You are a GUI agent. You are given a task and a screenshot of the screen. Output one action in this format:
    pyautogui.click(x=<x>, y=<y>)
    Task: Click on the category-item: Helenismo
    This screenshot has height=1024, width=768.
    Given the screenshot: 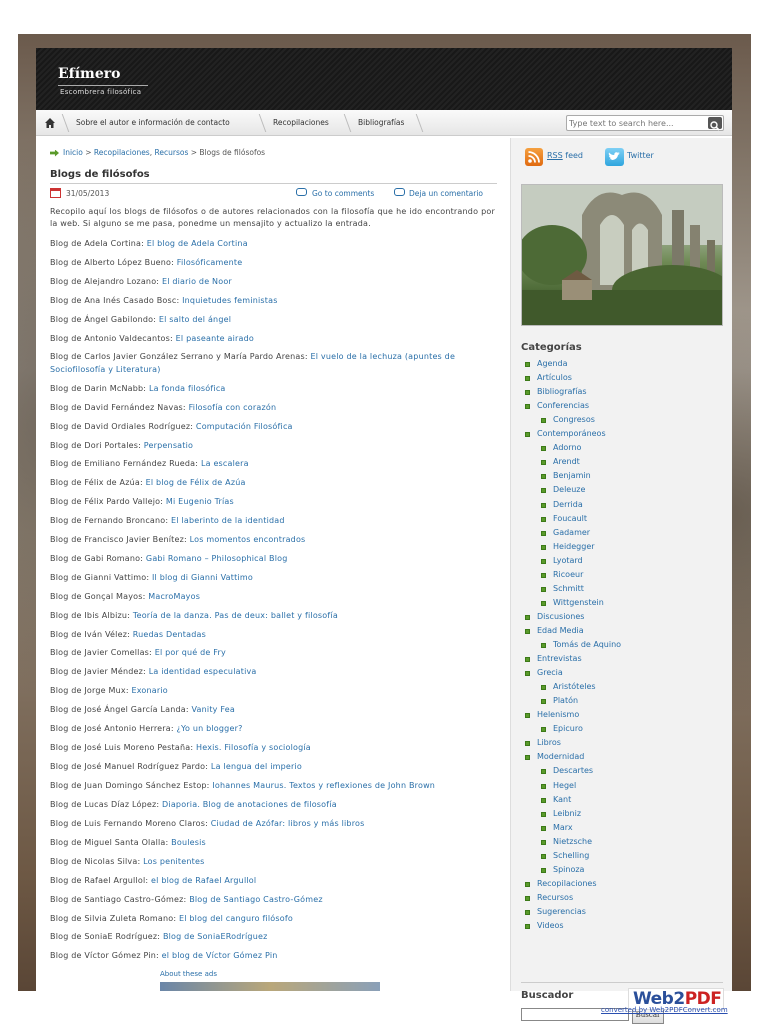 What is the action you would take?
    pyautogui.click(x=558, y=714)
    